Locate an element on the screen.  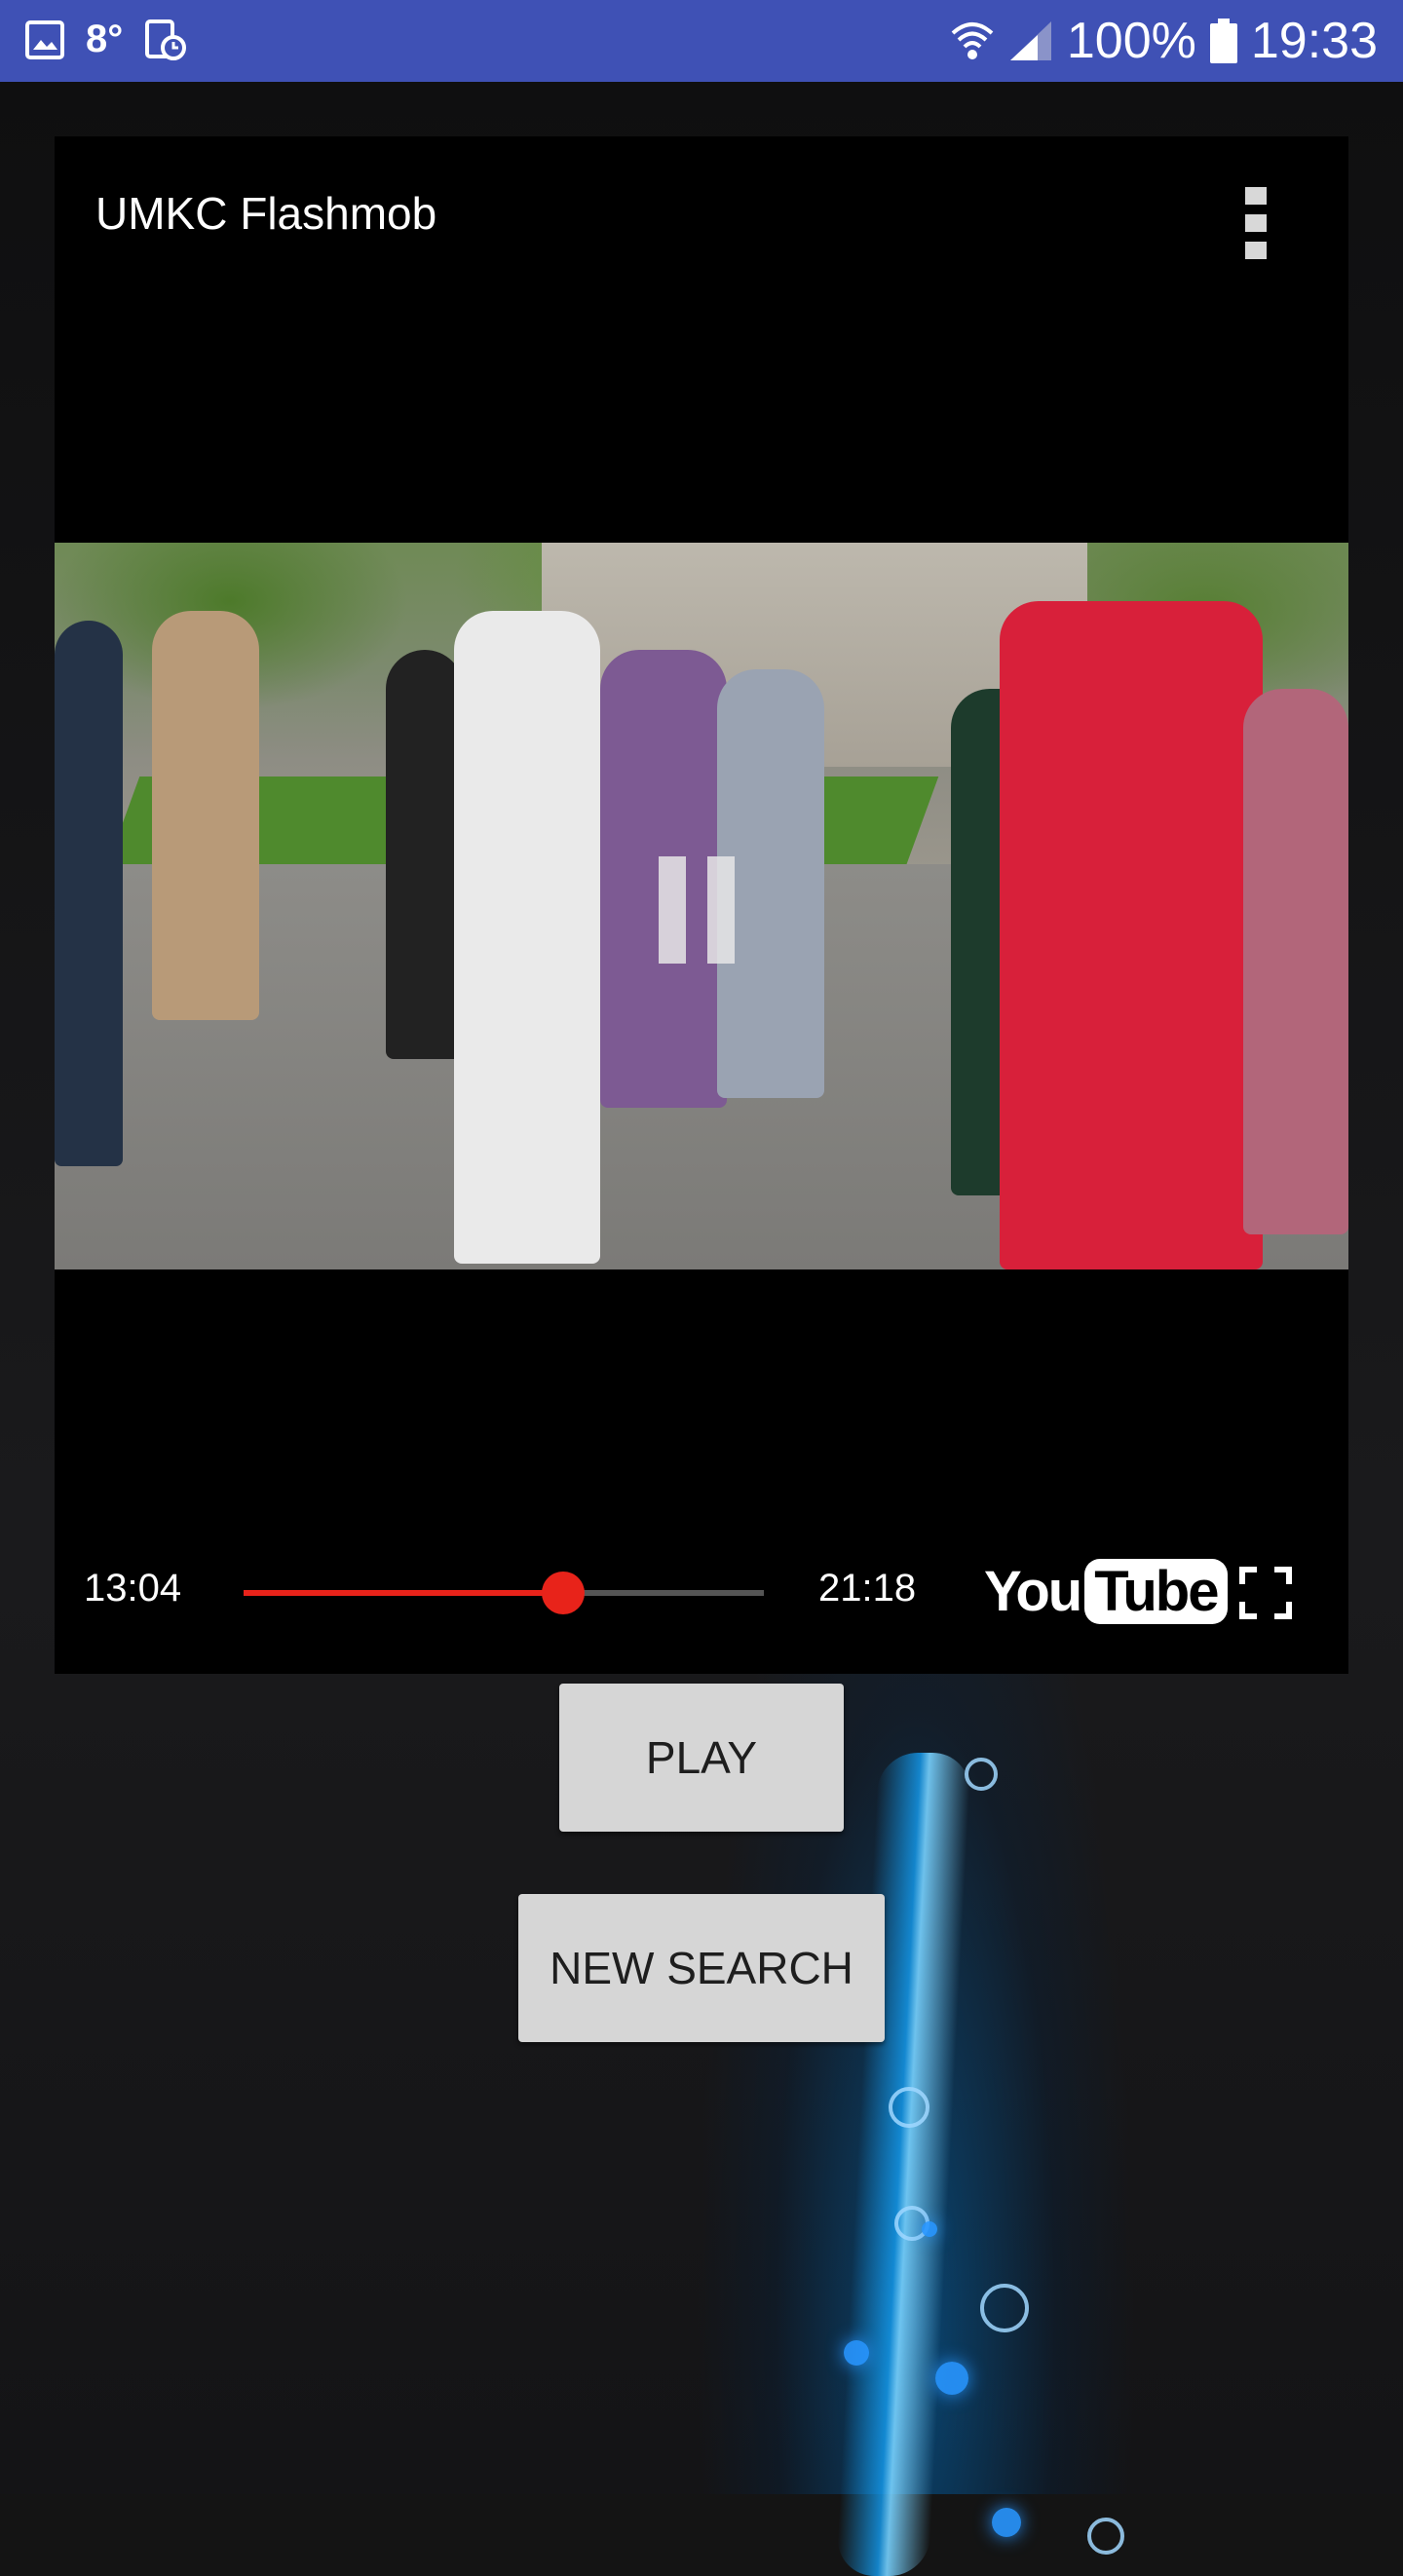
gallery-icon is located at coordinates (44, 39).